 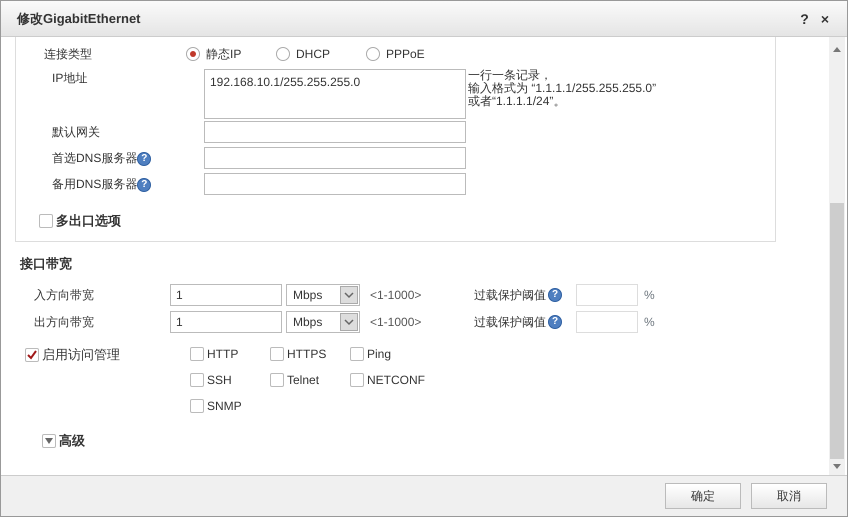 What do you see at coordinates (837, 331) in the screenshot?
I see `scrollbar-thumb` at bounding box center [837, 331].